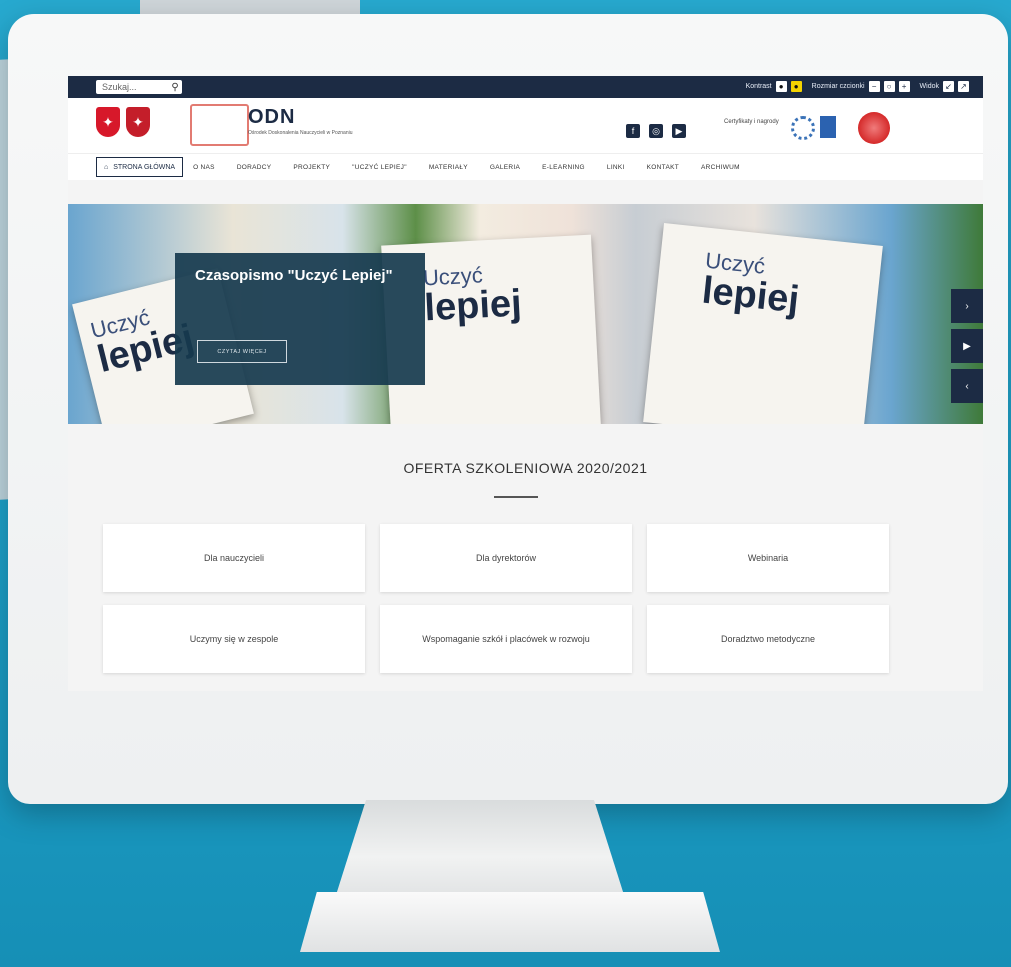  What do you see at coordinates (506, 639) in the screenshot?
I see `offer-card-school-support: Wspomaganie szkół i placówek w rozwoju` at bounding box center [506, 639].